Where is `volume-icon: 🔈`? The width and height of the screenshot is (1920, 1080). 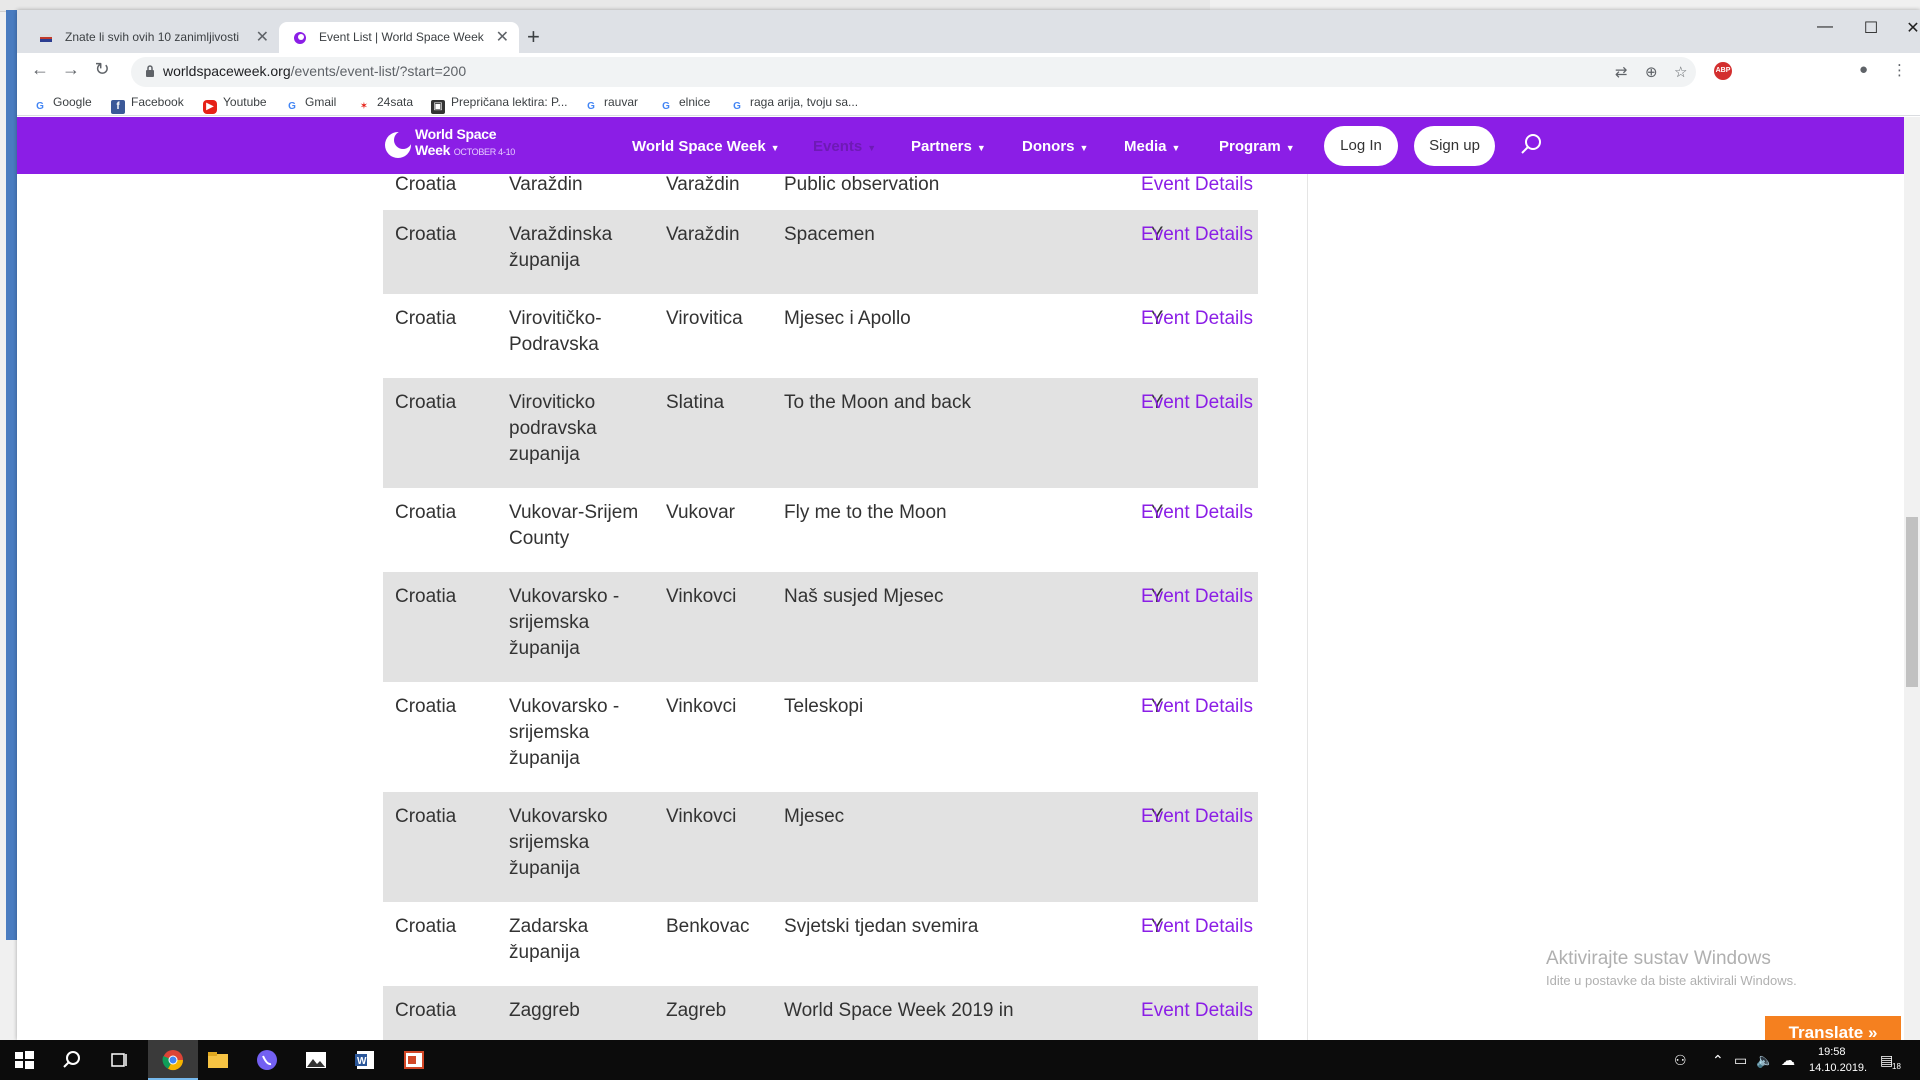 volume-icon: 🔈 is located at coordinates (1764, 1060).